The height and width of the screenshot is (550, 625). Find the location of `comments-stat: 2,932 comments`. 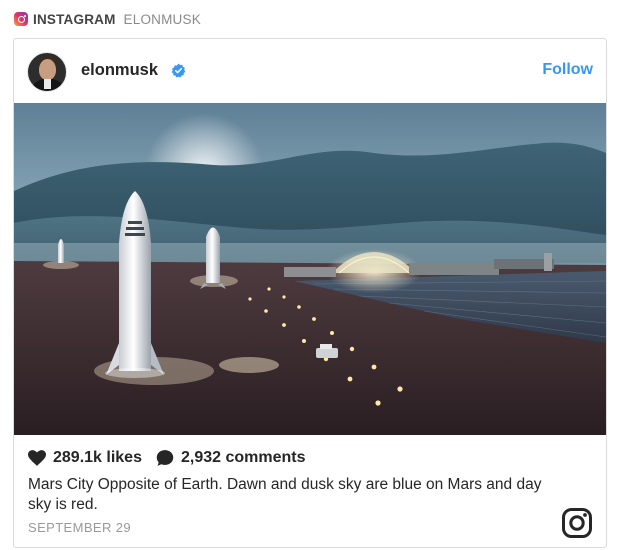

comments-stat: 2,932 comments is located at coordinates (231, 458).